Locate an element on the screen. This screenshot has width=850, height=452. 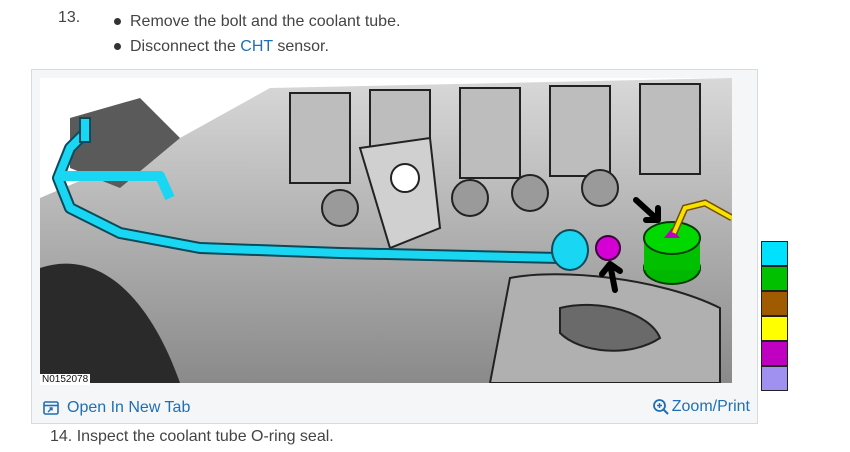
open-in-new-tab-icon is located at coordinates (51, 408).